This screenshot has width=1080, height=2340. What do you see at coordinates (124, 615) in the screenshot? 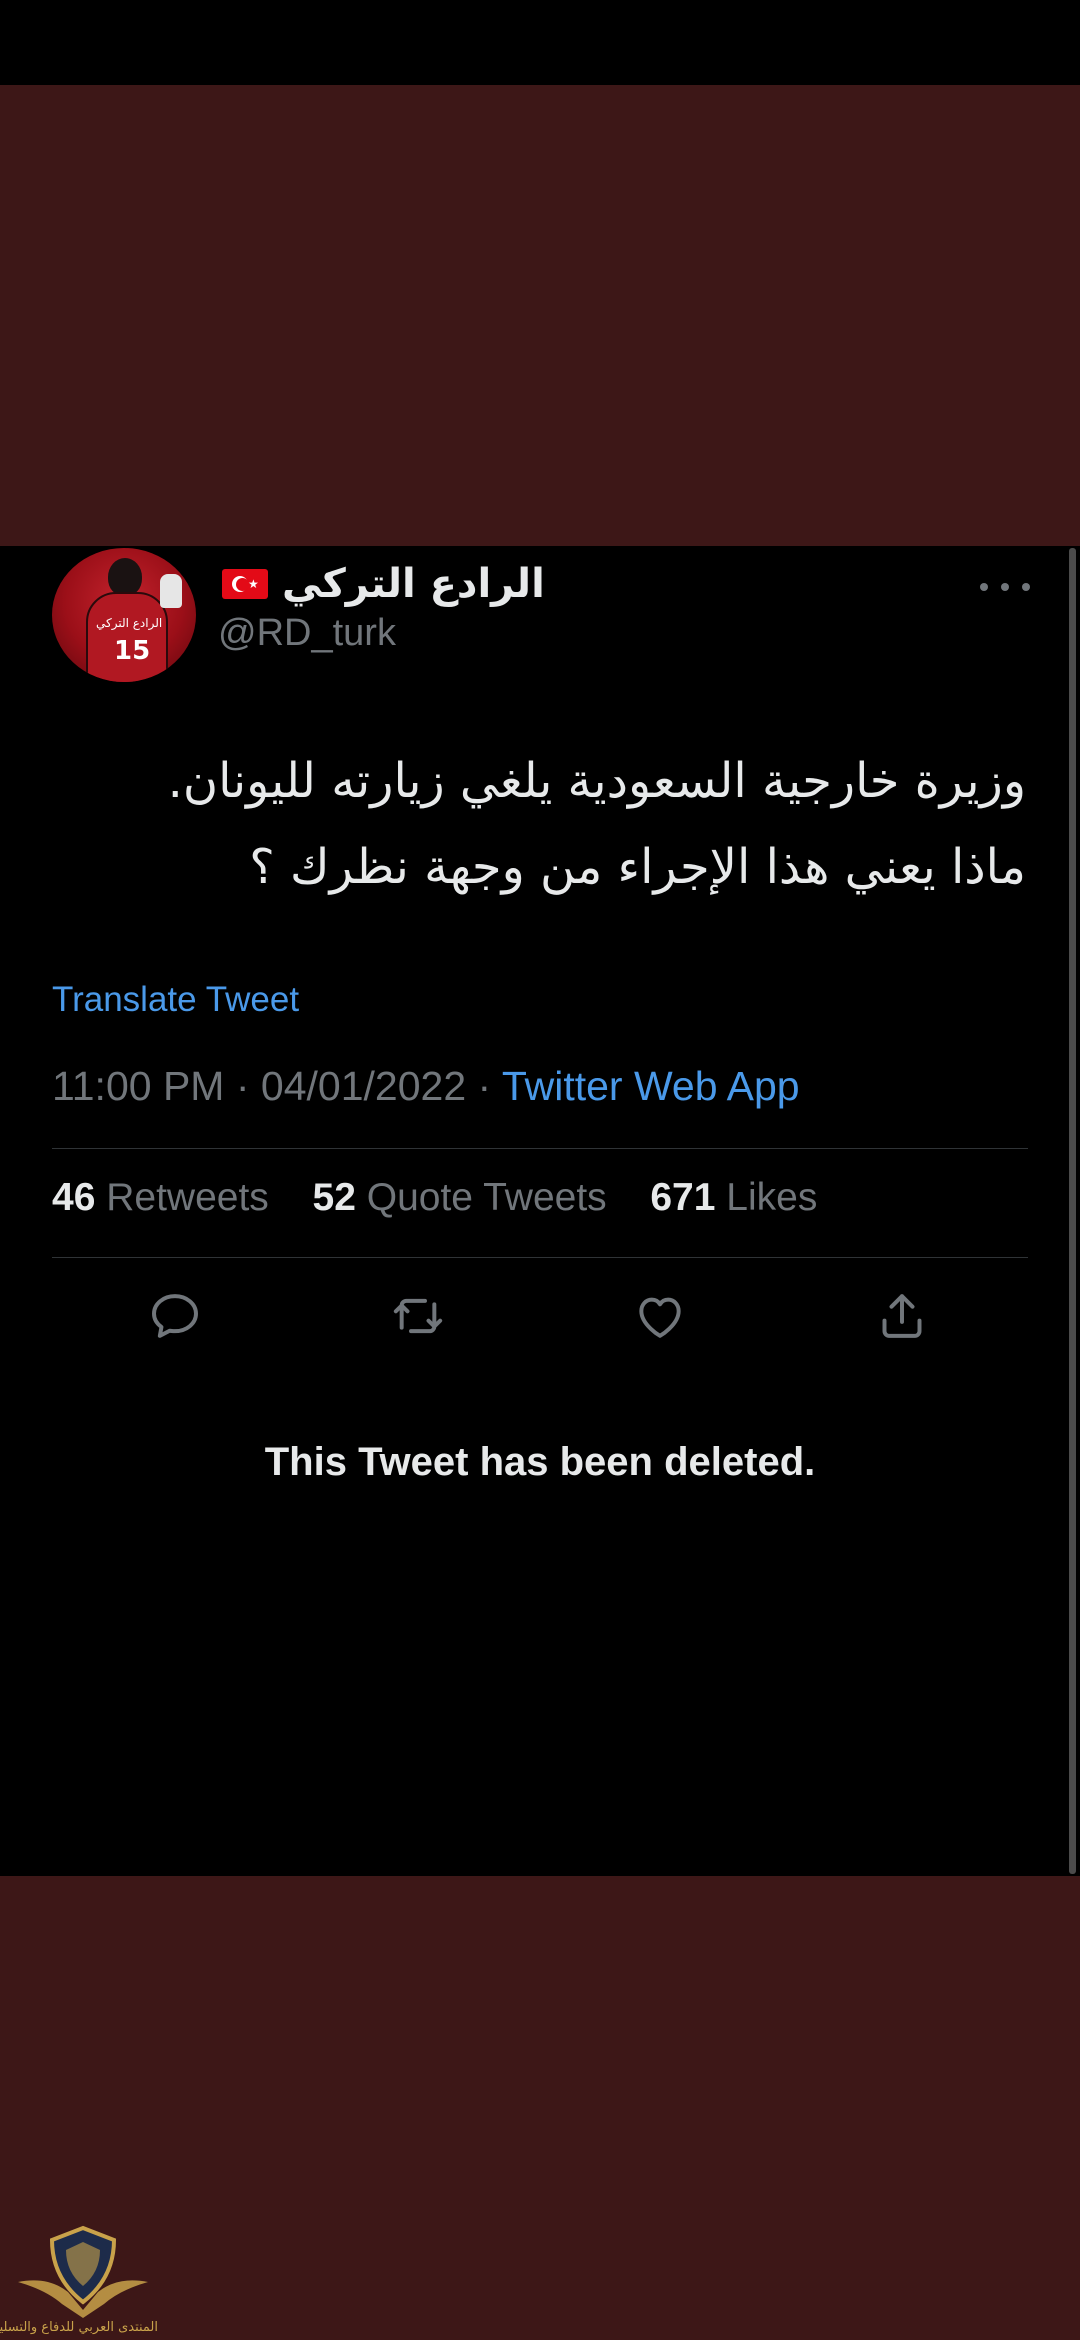
I see `avatar: الرادع التركي 15` at bounding box center [124, 615].